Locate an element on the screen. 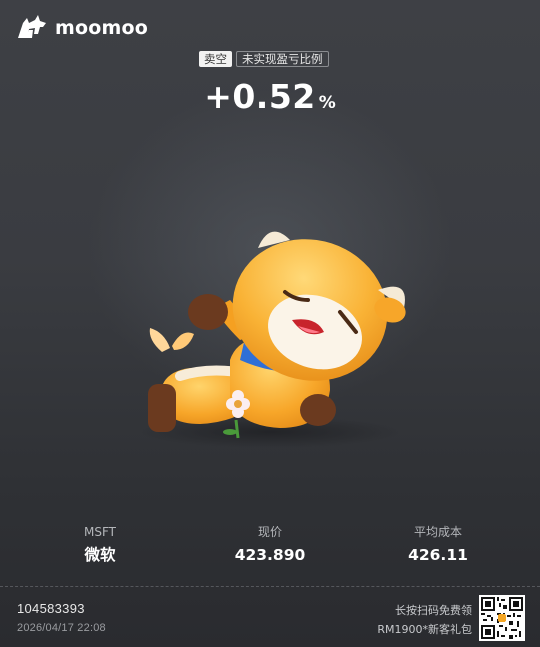 The height and width of the screenshot is (647, 540). unrealized-pl-percent: +0.52% is located at coordinates (270, 96).